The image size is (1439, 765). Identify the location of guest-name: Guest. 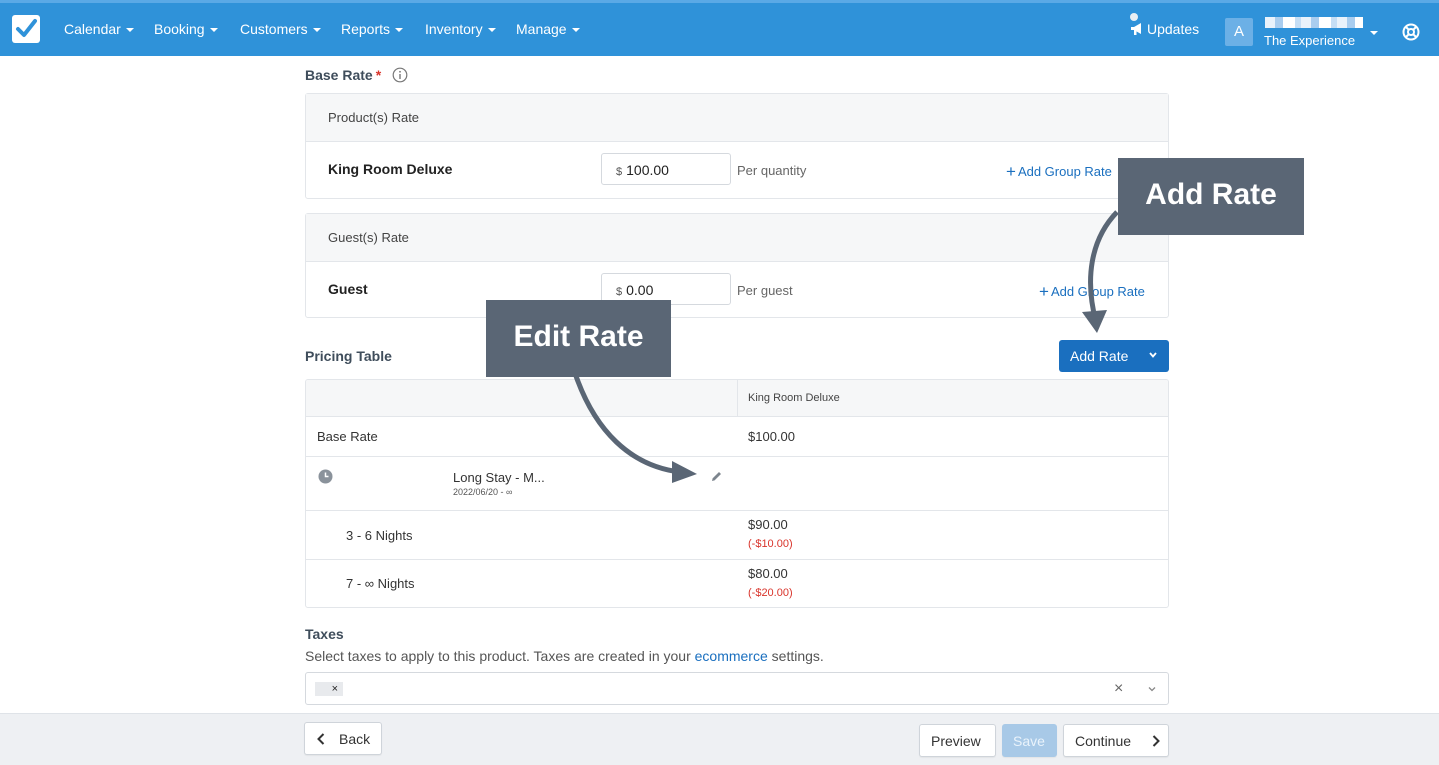
(348, 289).